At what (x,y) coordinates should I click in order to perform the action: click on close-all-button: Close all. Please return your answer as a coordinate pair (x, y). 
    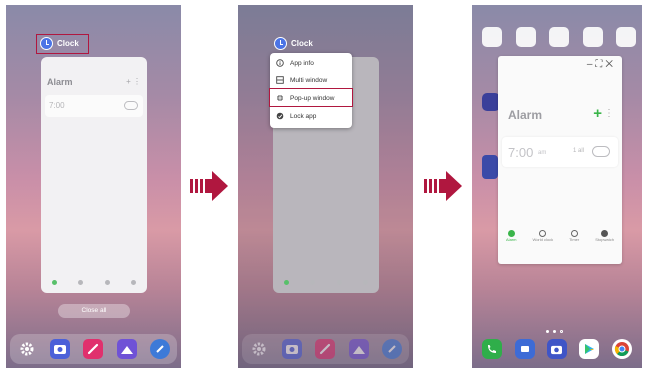
    Looking at the image, I should click on (94, 311).